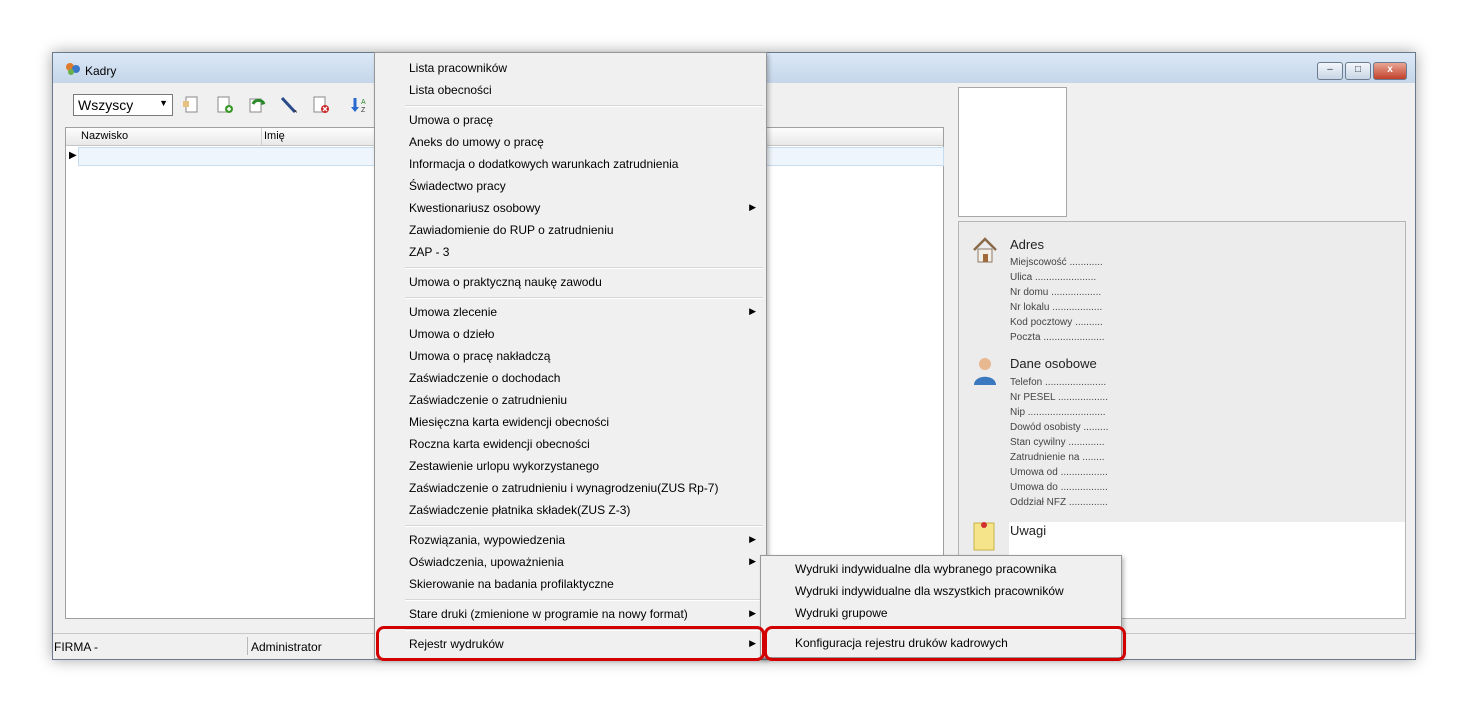 The image size is (1465, 709). I want to click on employee-photo, so click(1012, 152).